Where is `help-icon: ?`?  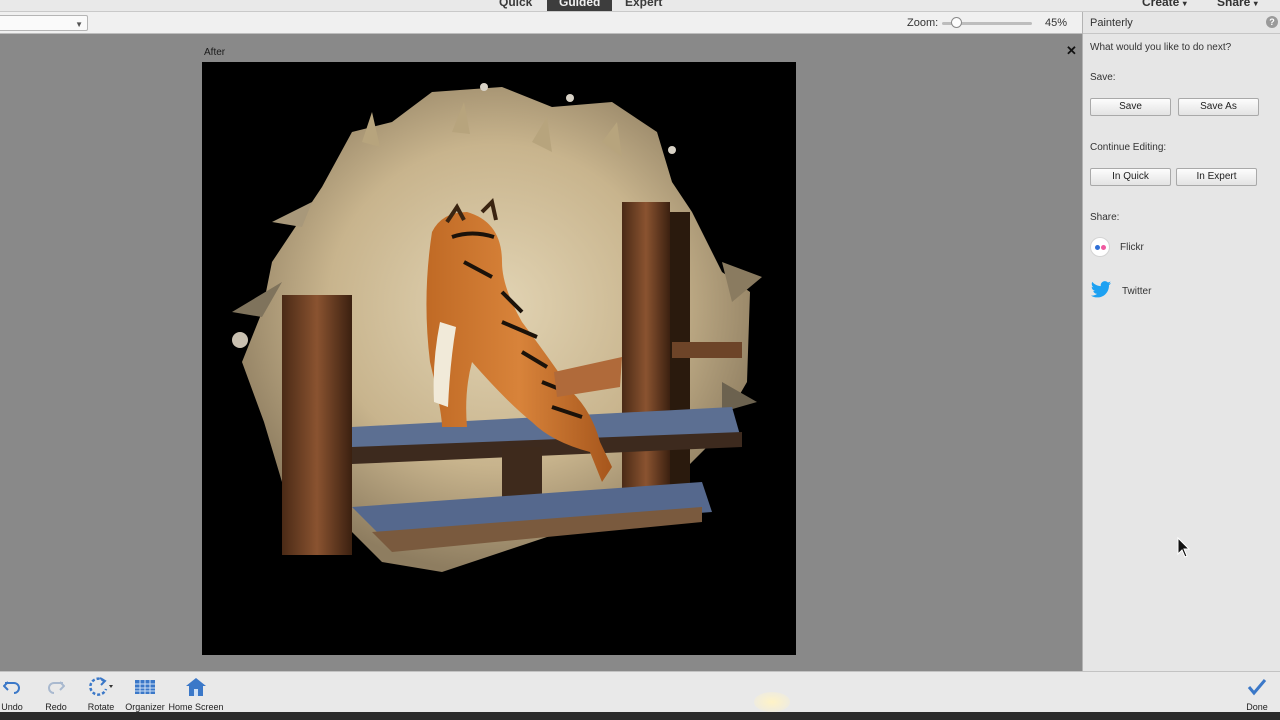
help-icon: ? is located at coordinates (1272, 22).